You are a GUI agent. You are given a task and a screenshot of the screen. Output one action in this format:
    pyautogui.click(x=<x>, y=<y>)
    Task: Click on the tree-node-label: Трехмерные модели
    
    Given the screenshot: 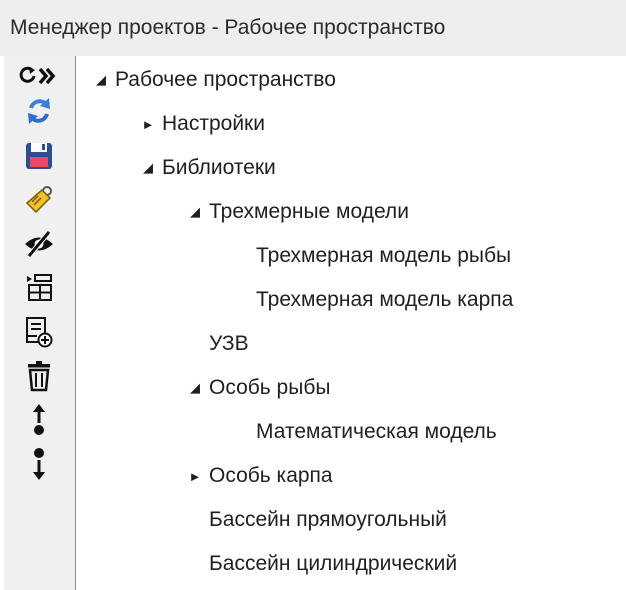 What is the action you would take?
    pyautogui.click(x=309, y=211)
    